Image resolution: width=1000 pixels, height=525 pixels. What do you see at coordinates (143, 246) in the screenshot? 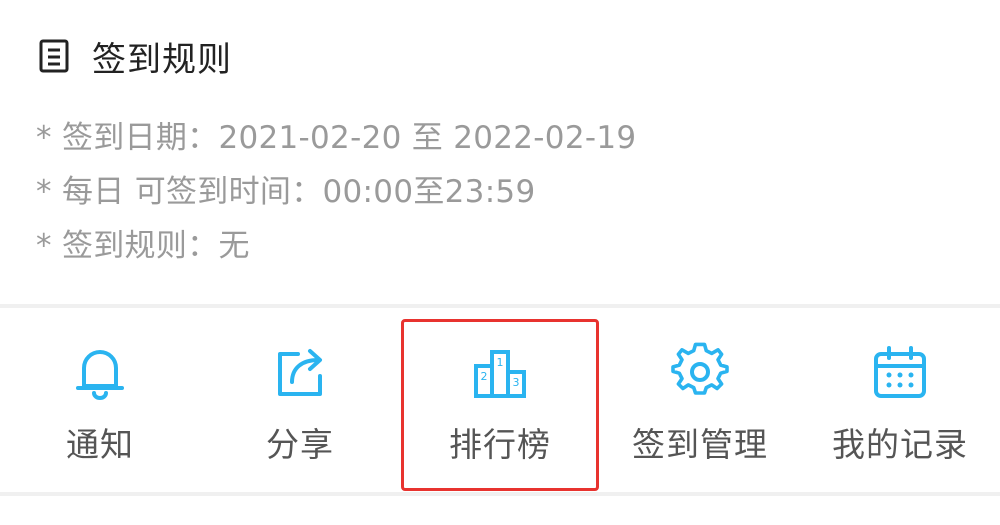
I see `rule-line-rules: * 签到规则：无` at bounding box center [143, 246].